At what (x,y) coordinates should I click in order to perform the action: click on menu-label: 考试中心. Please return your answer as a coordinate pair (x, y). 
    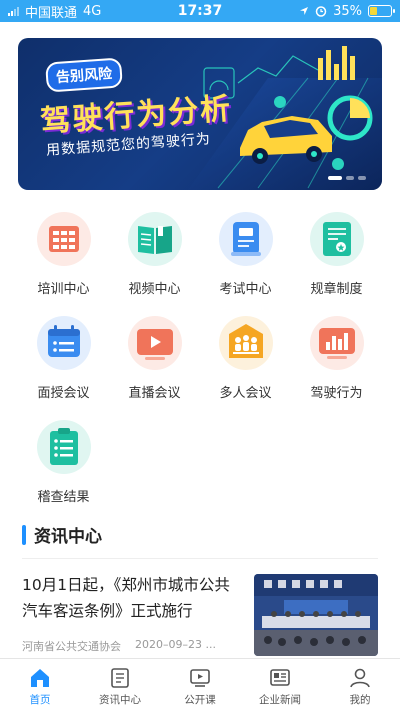
    Looking at the image, I should click on (245, 289).